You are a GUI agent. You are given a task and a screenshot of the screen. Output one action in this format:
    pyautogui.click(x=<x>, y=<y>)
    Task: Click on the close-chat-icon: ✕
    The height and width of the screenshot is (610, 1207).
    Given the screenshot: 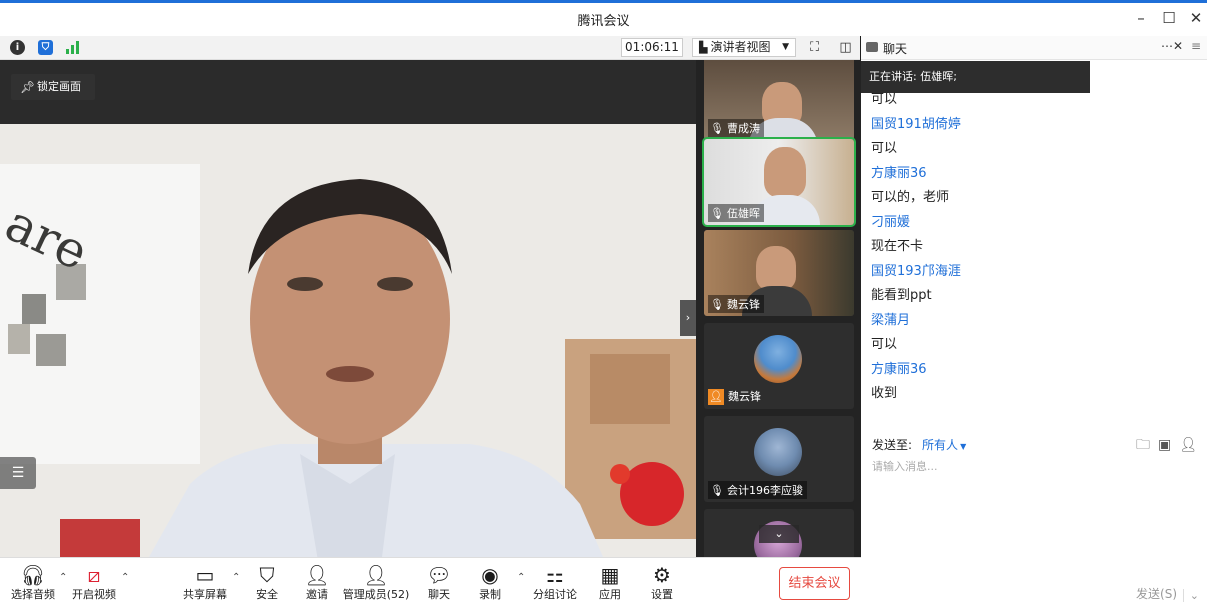 What is the action you would take?
    pyautogui.click(x=1178, y=46)
    